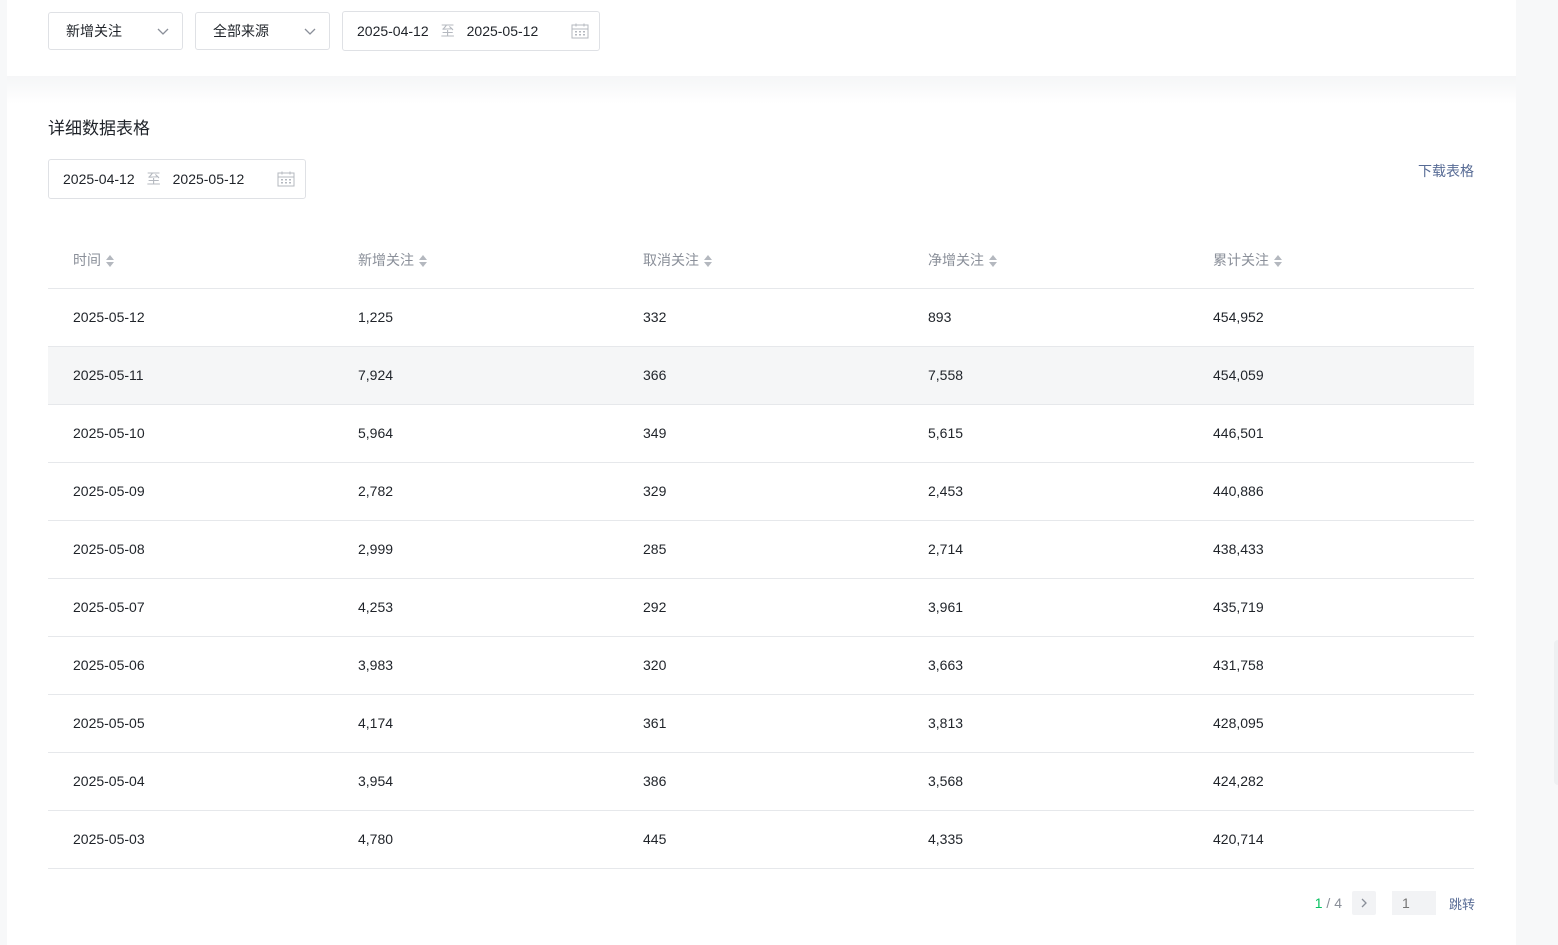  I want to click on table-cell: 386, so click(760, 781).